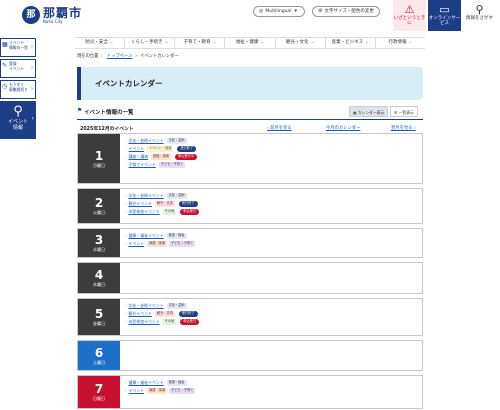 The width and height of the screenshot is (500, 410). What do you see at coordinates (99, 389) in the screenshot?
I see `day-number: 7` at bounding box center [99, 389].